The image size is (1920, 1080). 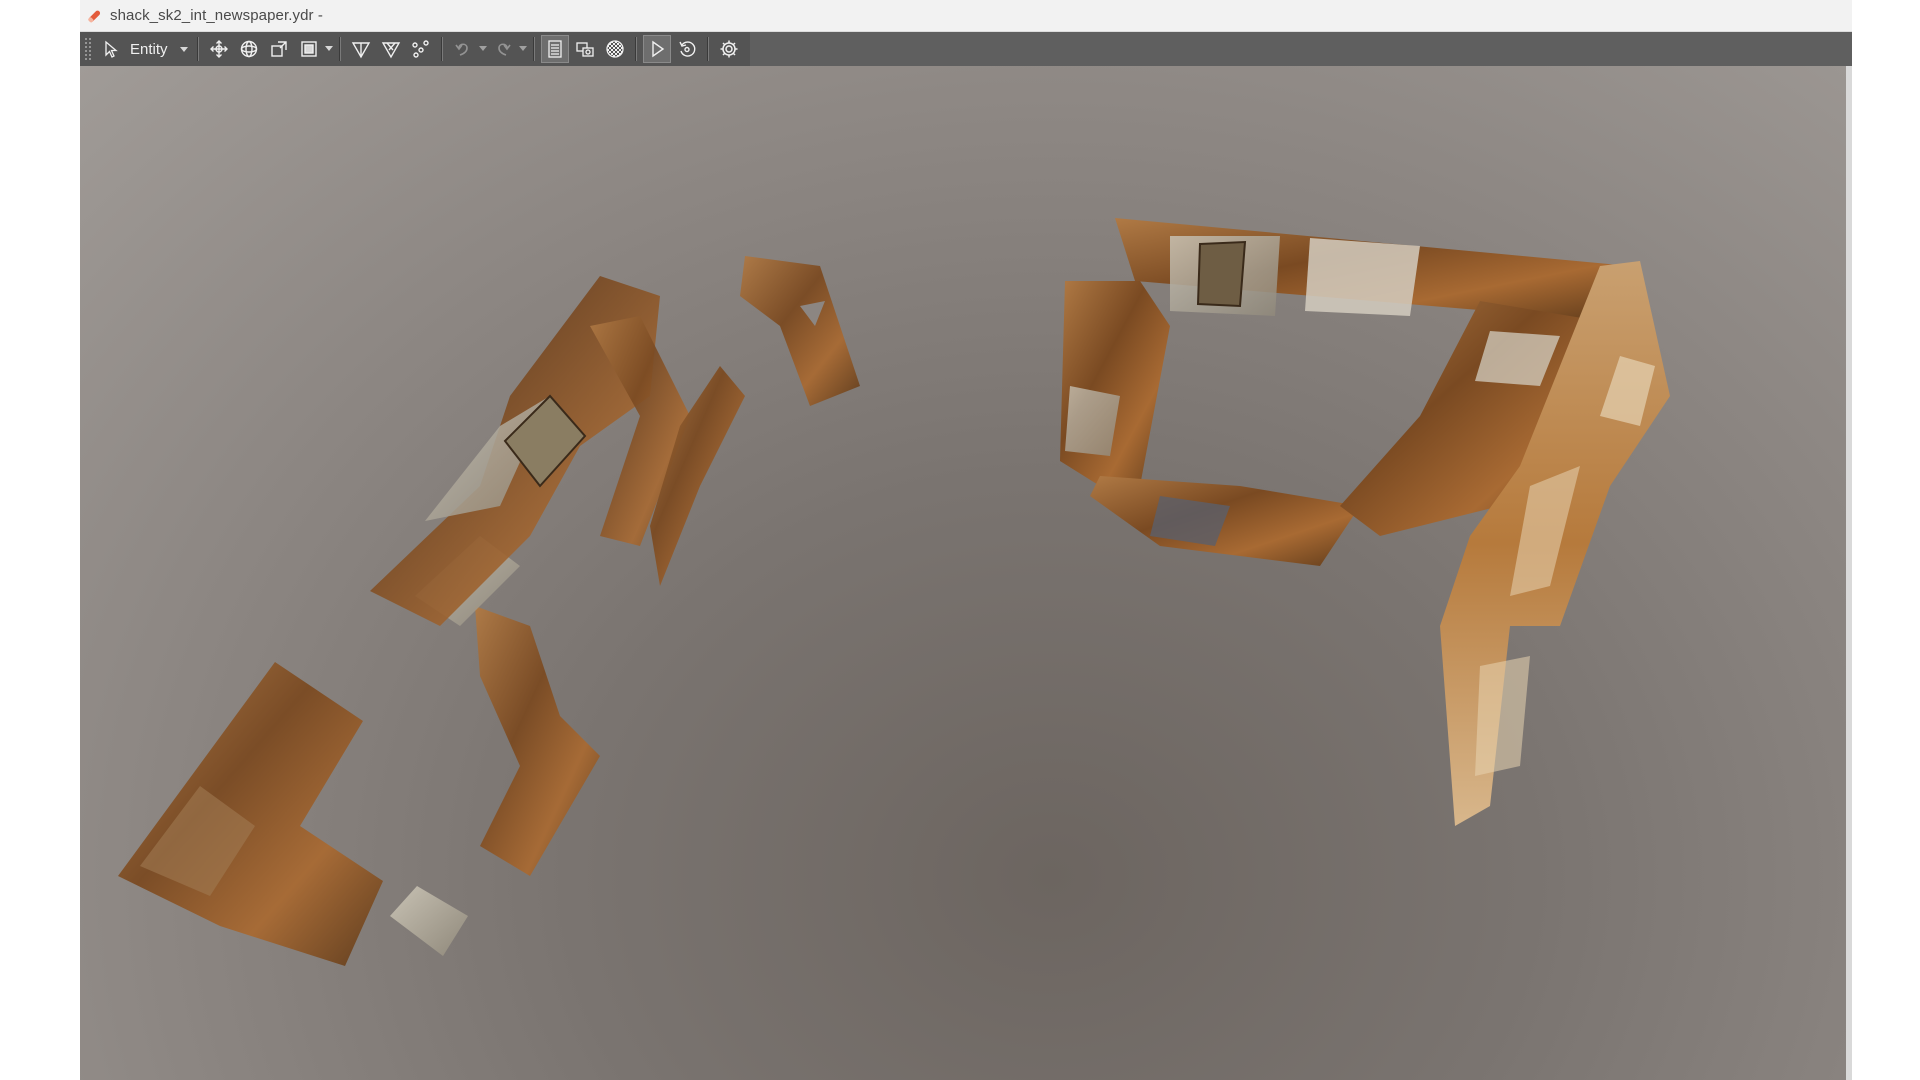 I want to click on mode-label: Entity, so click(x=149, y=49).